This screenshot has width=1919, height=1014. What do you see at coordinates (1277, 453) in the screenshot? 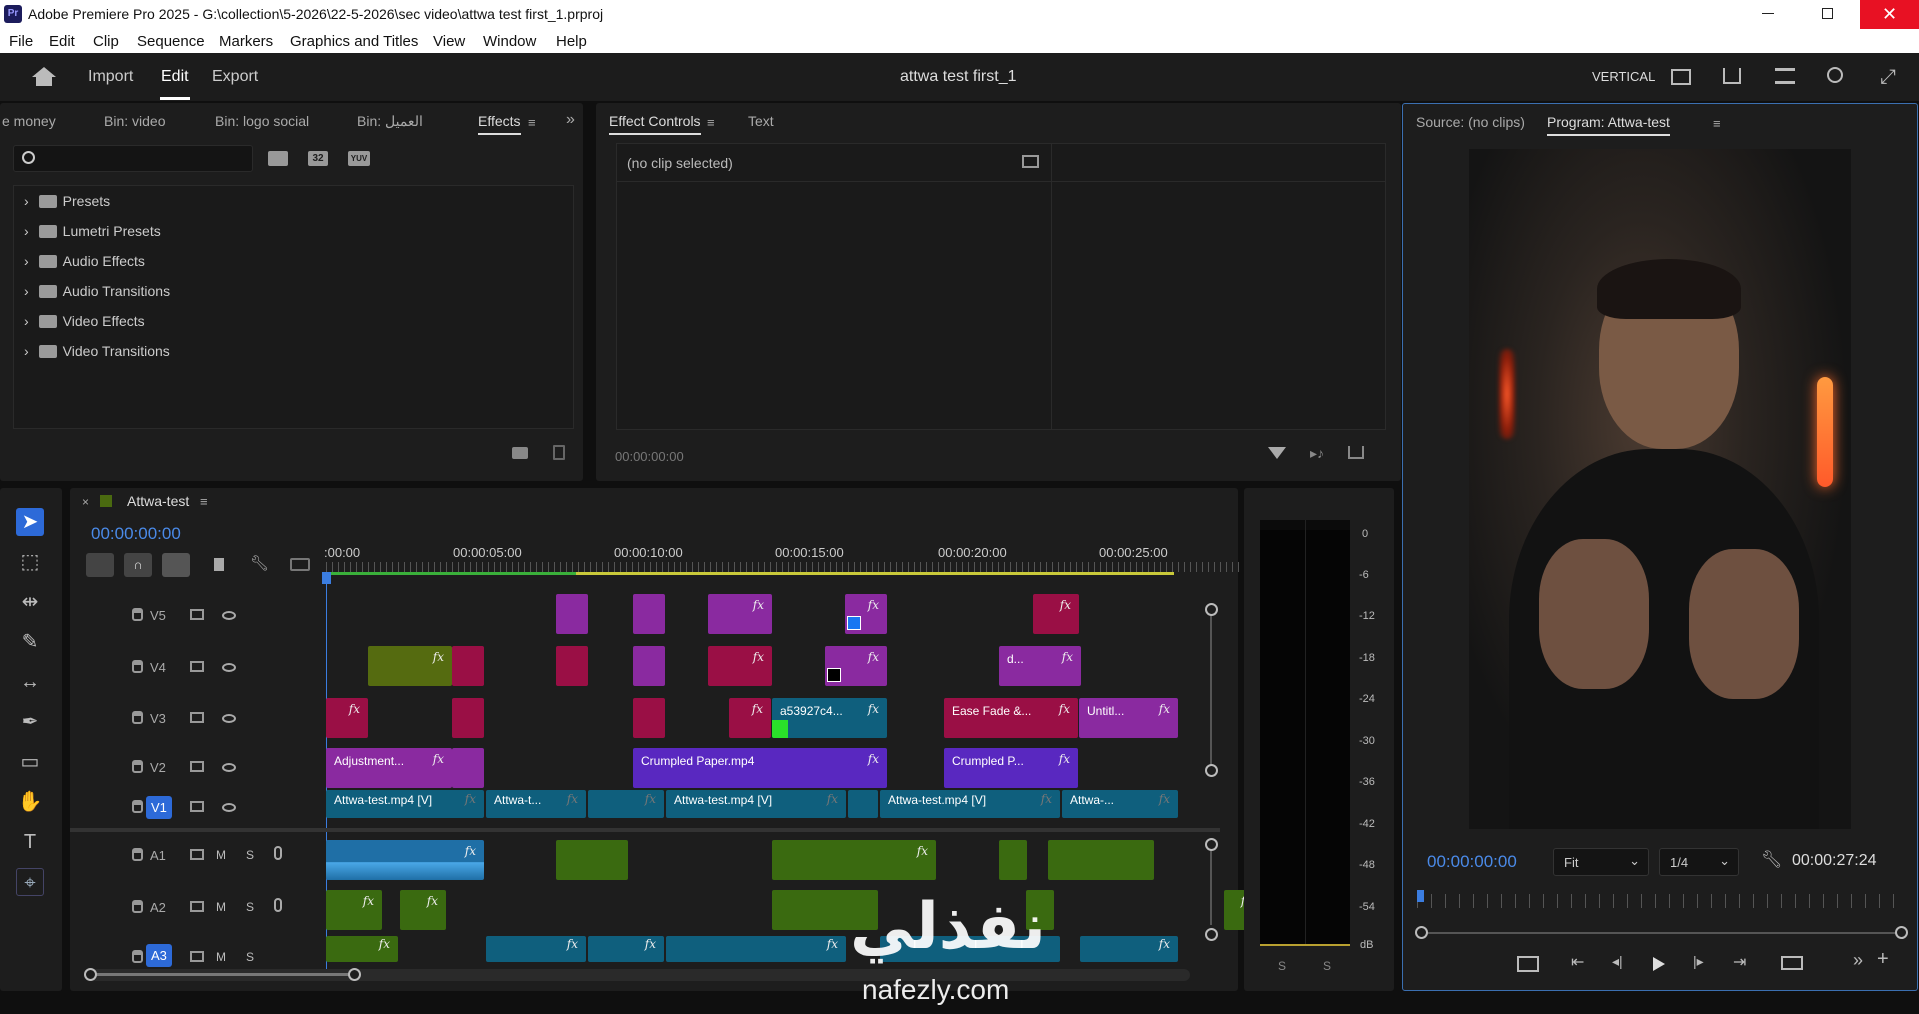
I see `filter-icon` at bounding box center [1277, 453].